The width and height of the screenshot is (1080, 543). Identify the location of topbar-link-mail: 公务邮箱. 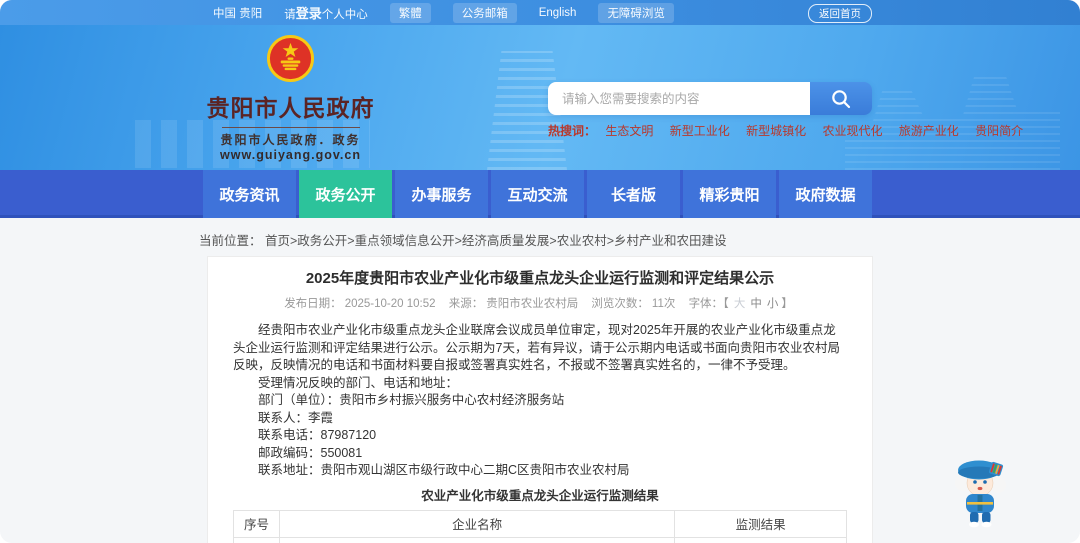
(484, 12).